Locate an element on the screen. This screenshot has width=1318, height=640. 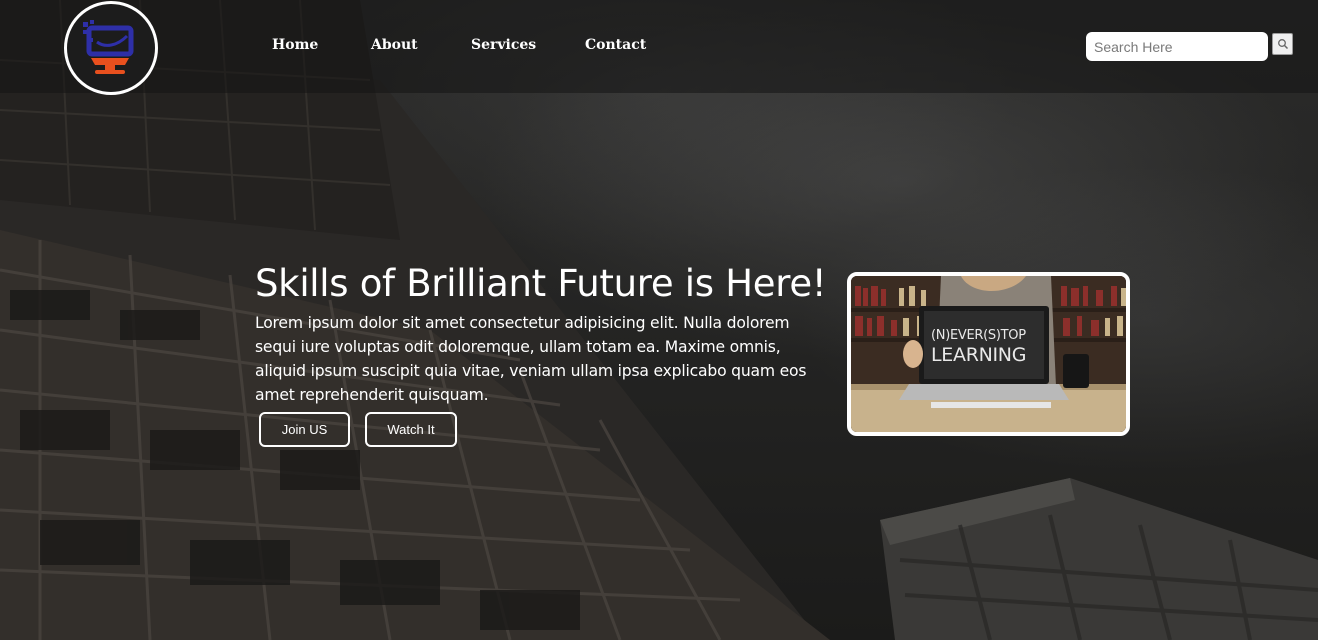
hero-image-card: (N)EVER(S)TOP LEARNING is located at coordinates (988, 354).